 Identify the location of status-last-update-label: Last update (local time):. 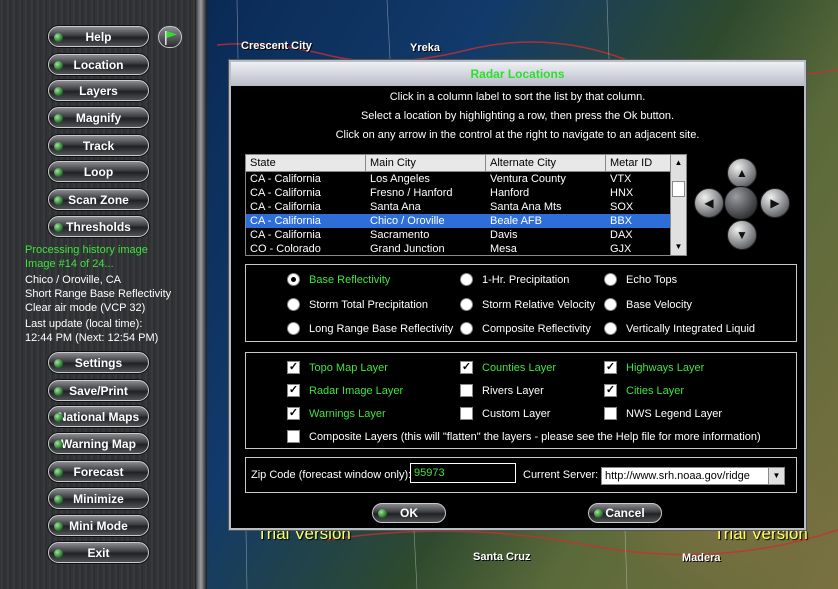
(84, 324).